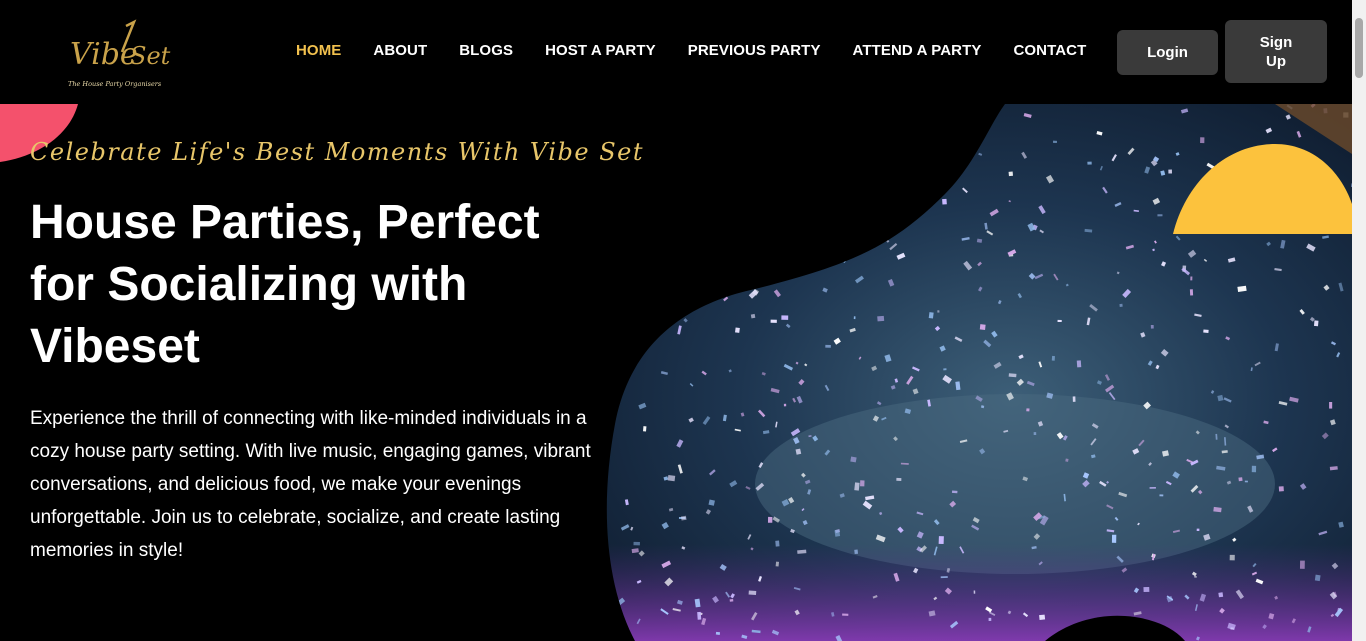 Image resolution: width=1366 pixels, height=641 pixels. I want to click on scrollbar-thumb, so click(1359, 48).